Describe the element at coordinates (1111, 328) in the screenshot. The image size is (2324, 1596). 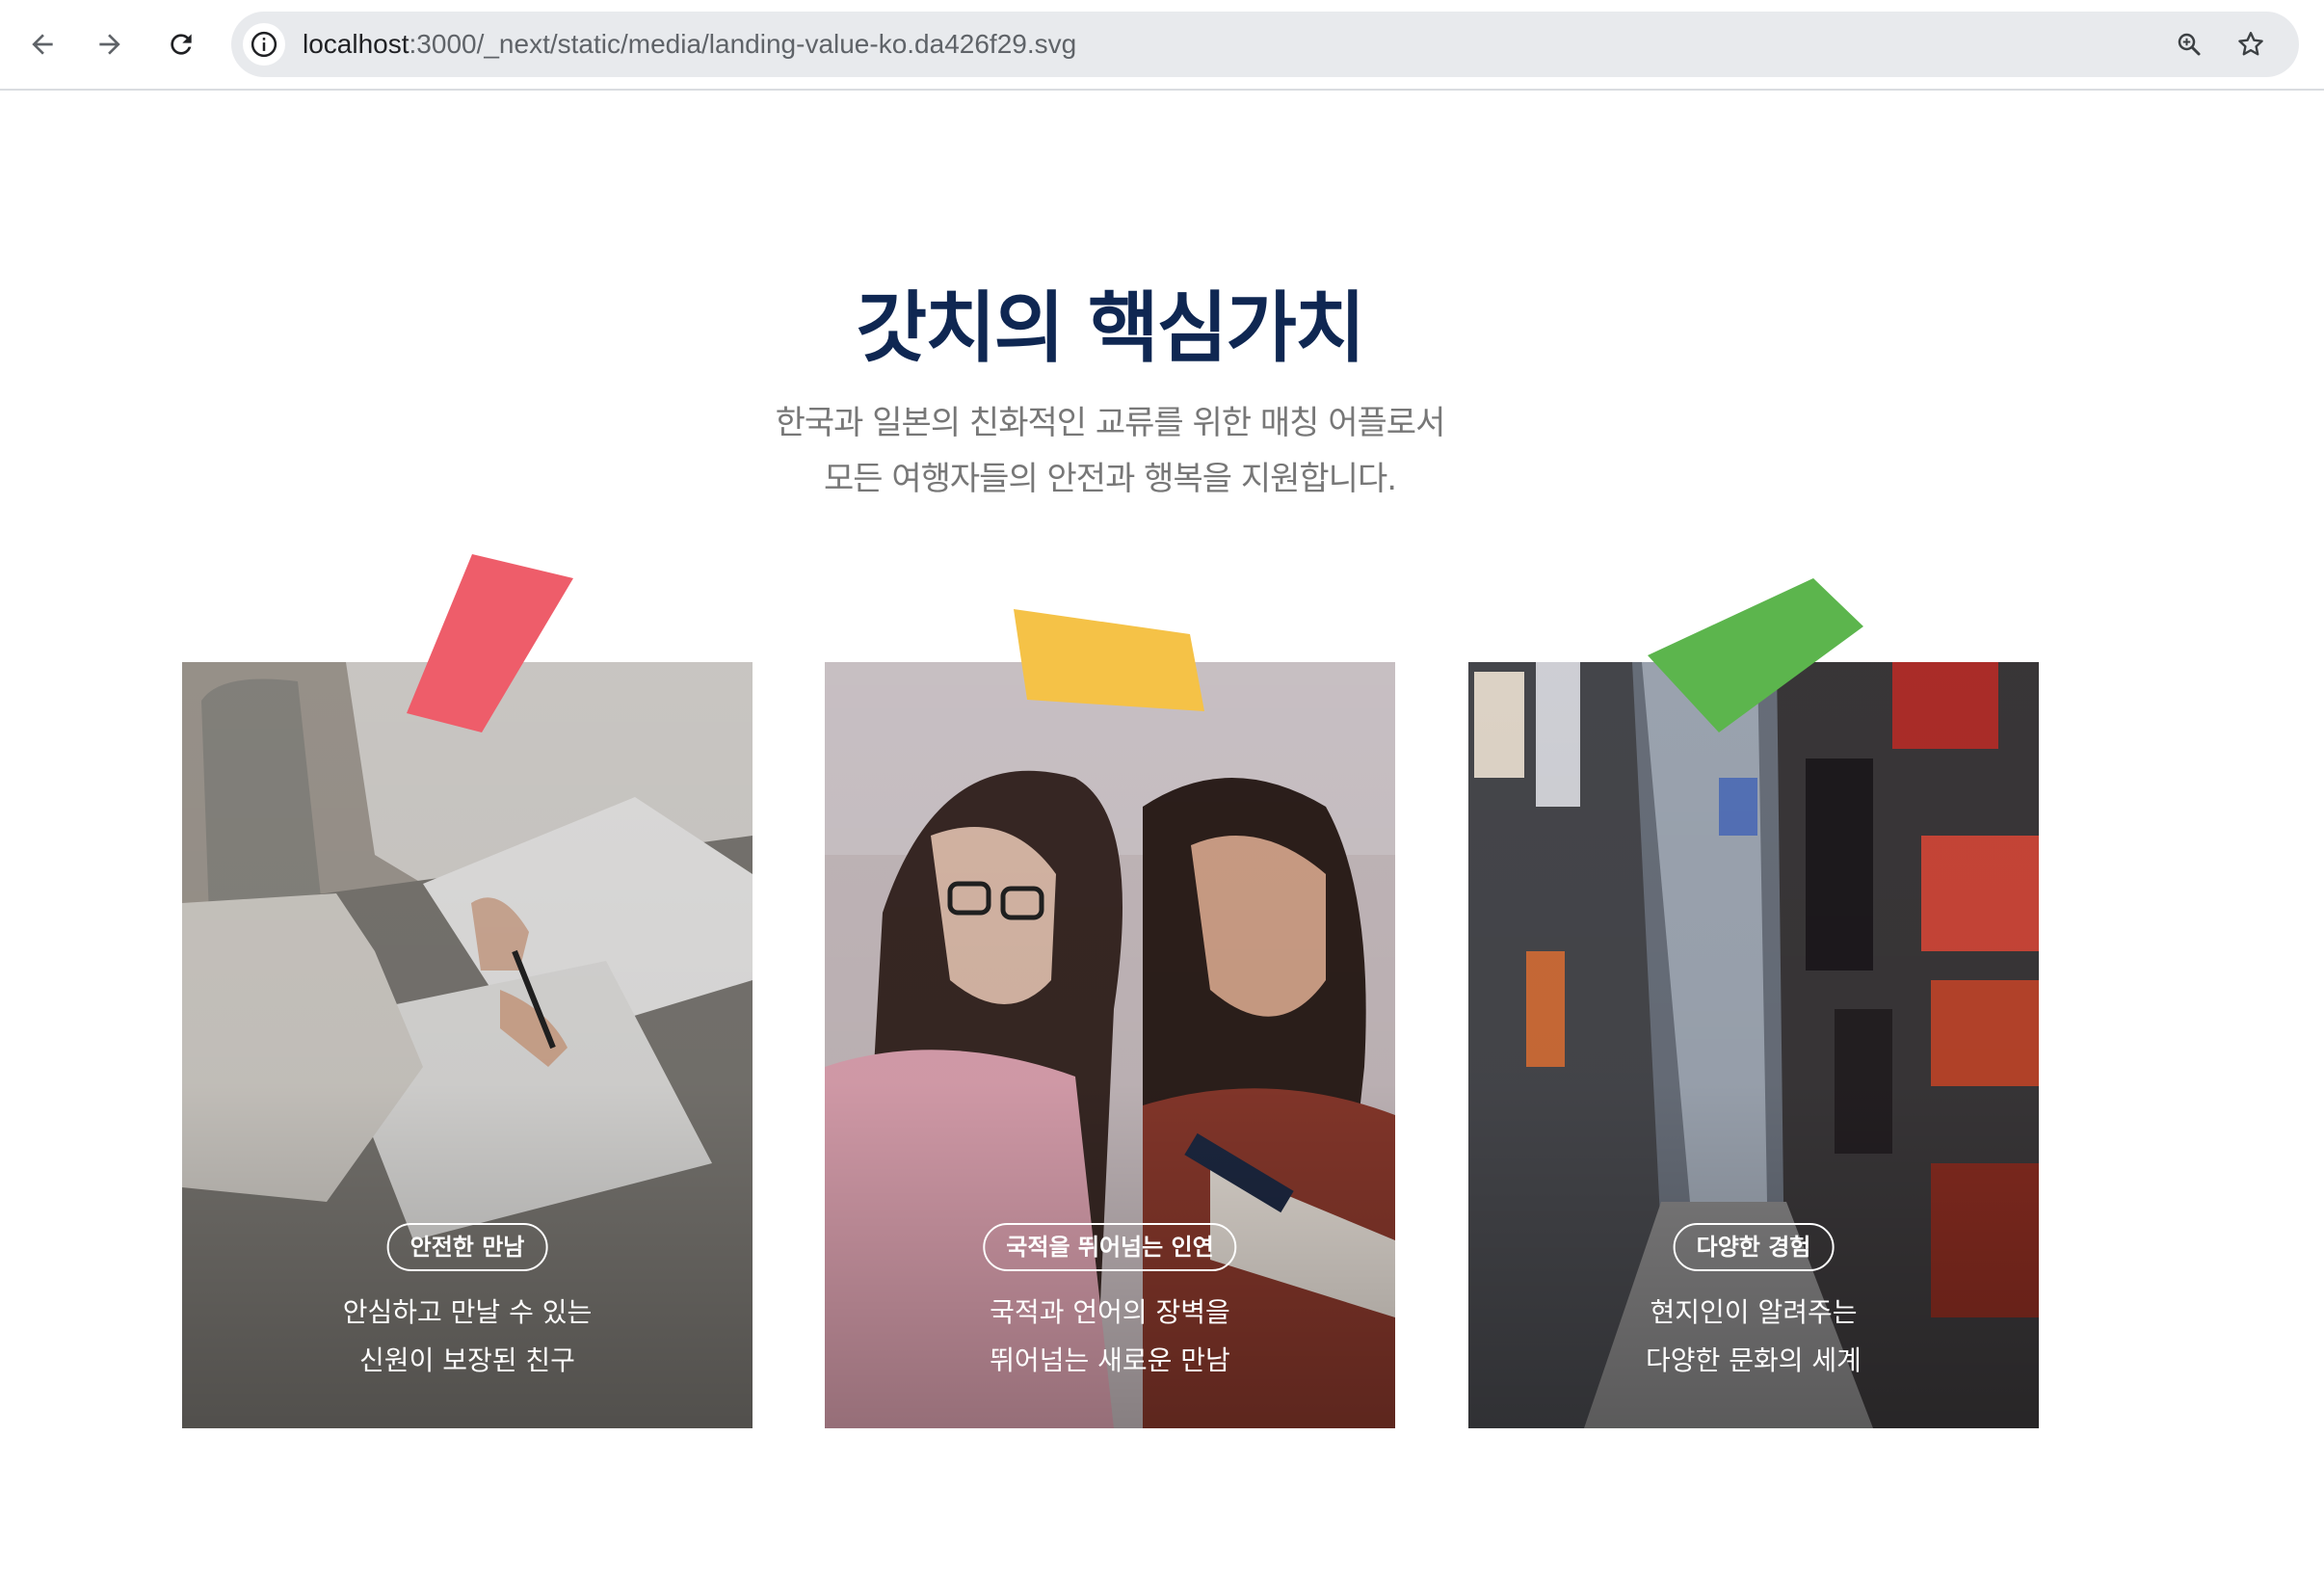
I see `page-title: 갓치의 핵심가치` at that location.